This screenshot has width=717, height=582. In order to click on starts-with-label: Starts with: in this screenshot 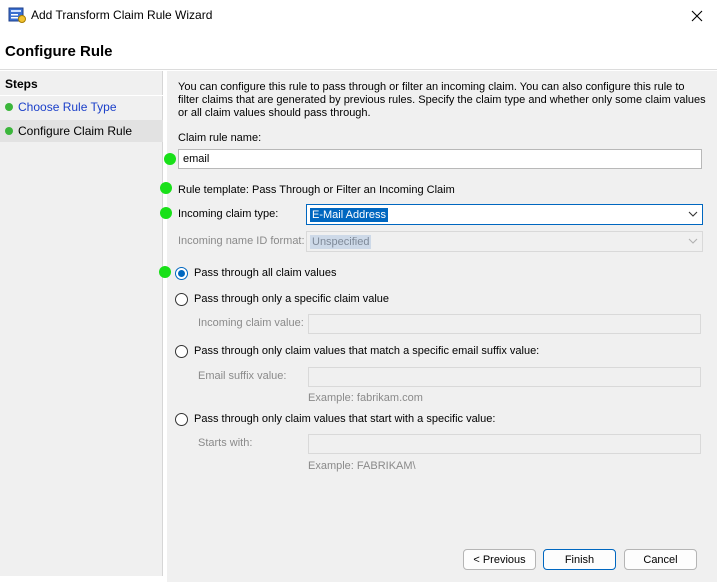, I will do `click(225, 443)`.